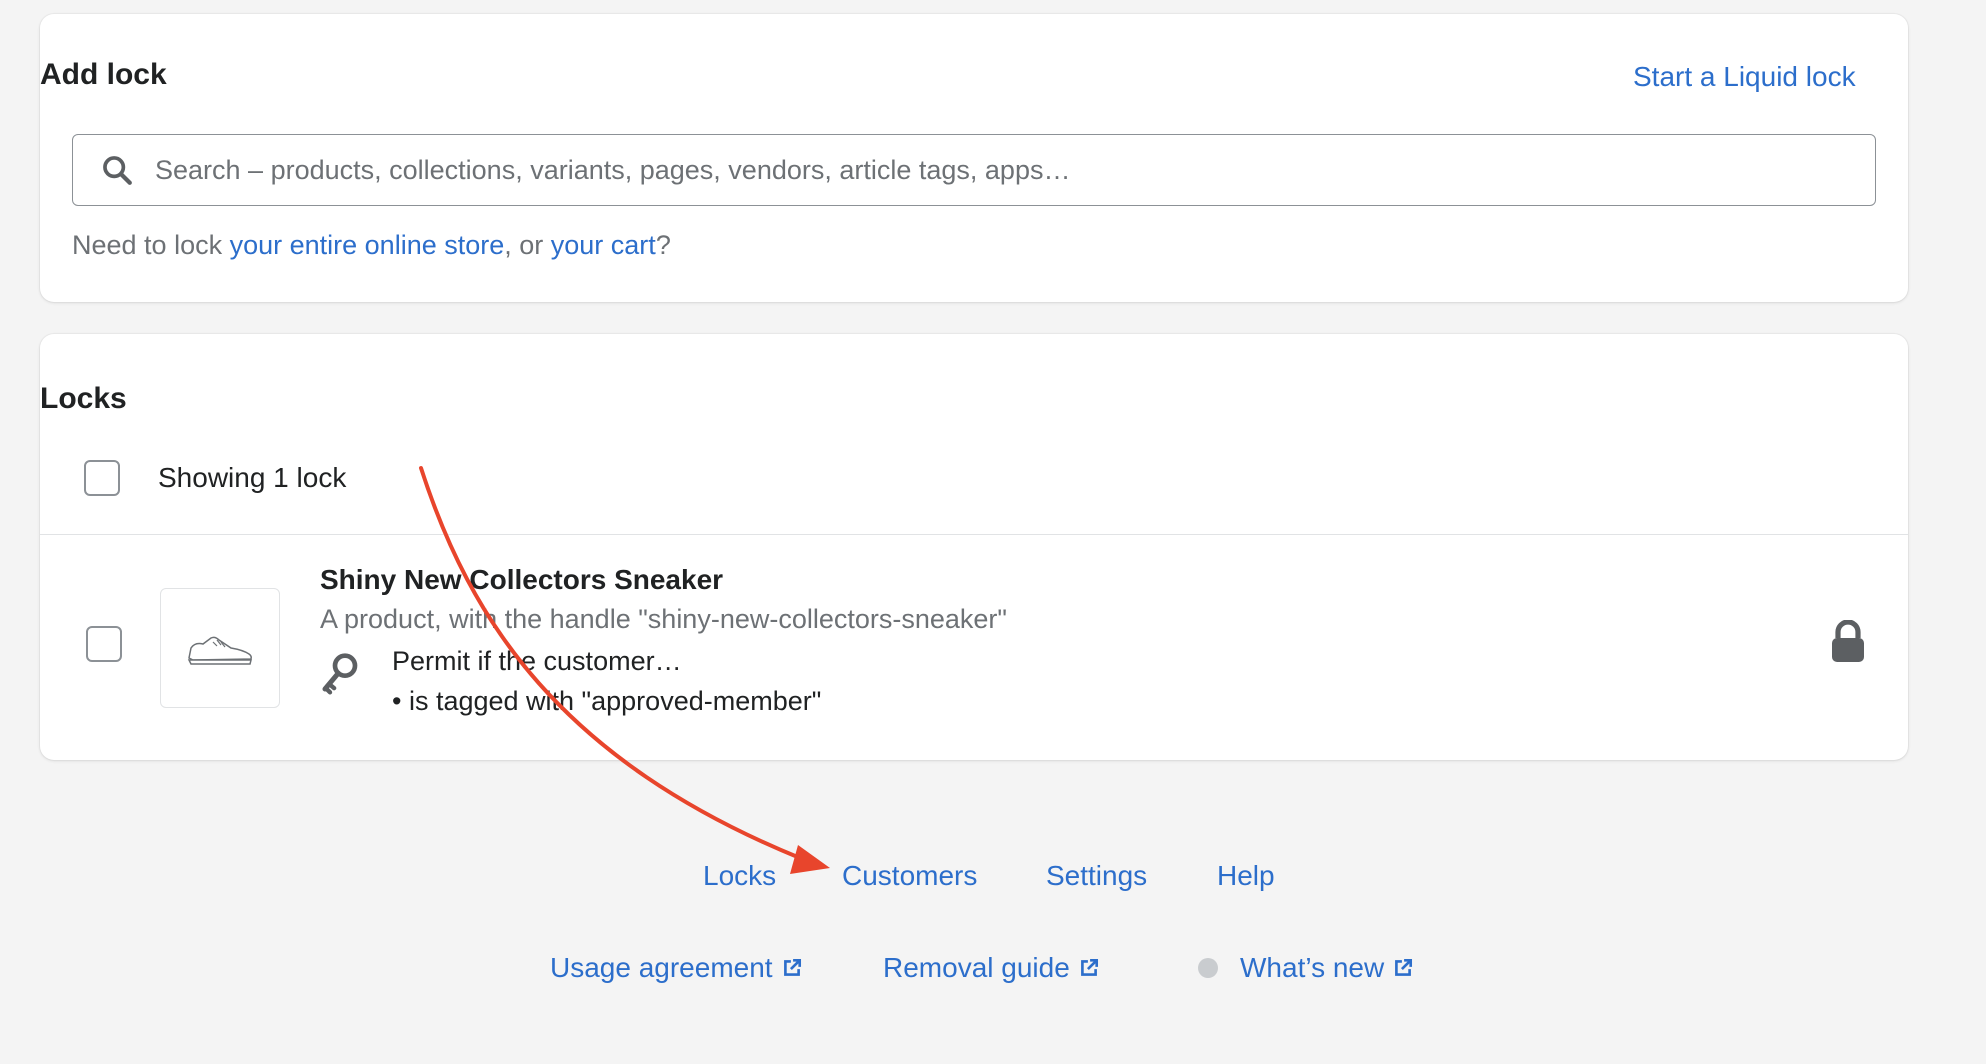 The height and width of the screenshot is (1064, 1986). I want to click on whats-new-link: What’s new, so click(1327, 968).